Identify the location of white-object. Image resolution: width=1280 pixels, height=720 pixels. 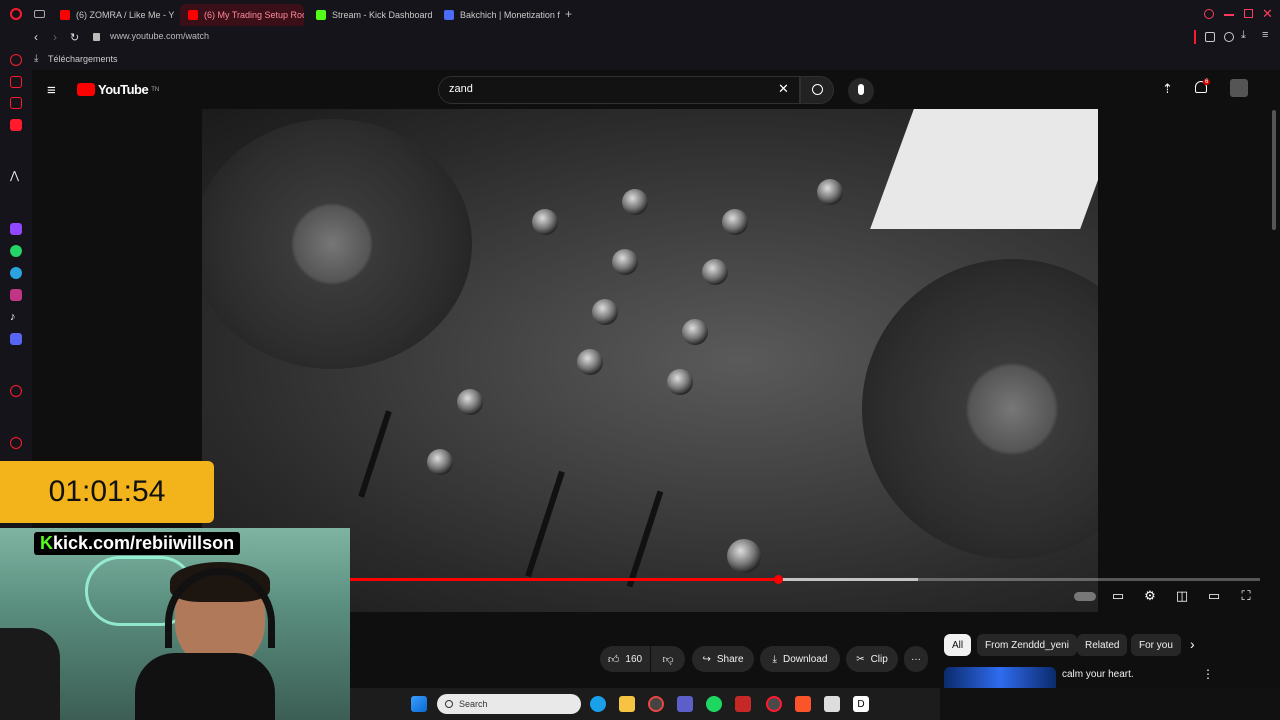
(984, 169).